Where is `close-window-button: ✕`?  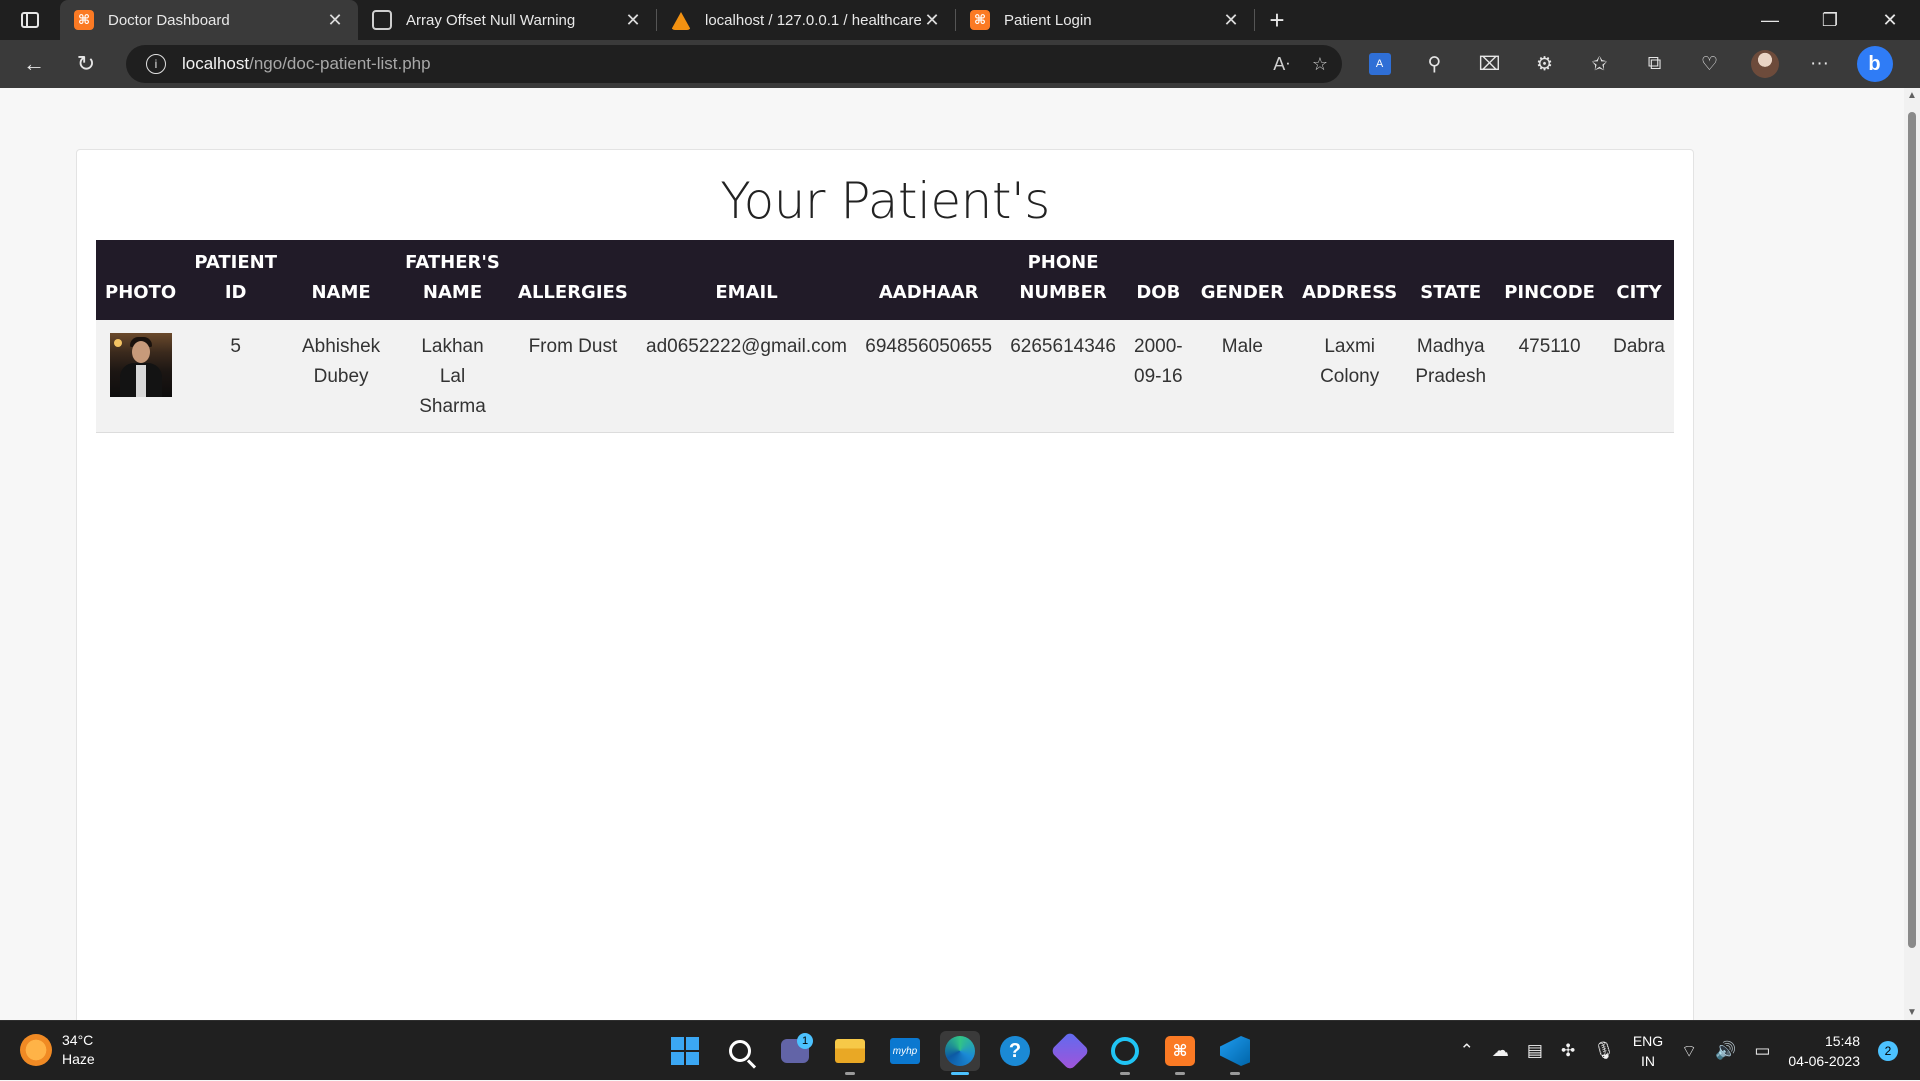
close-window-button: ✕ is located at coordinates (1890, 20).